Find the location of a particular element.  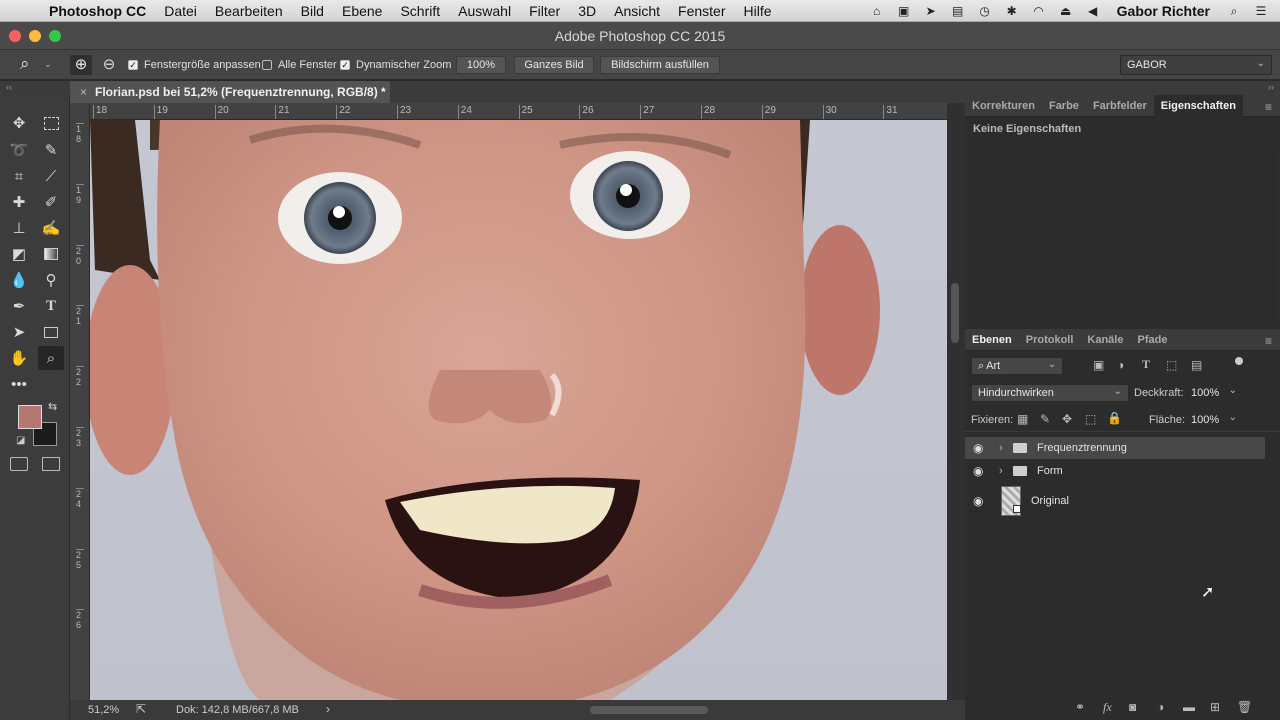

chevron-down-icon: ⌄ is located at coordinates (48, 64).